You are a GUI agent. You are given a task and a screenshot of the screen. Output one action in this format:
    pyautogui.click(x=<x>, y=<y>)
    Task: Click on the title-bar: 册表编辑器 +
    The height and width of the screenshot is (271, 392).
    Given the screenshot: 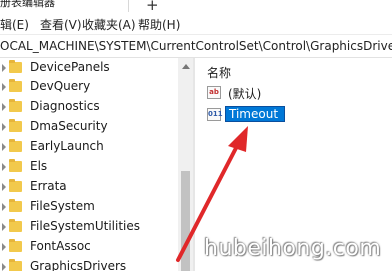 What is the action you would take?
    pyautogui.click(x=196, y=6)
    